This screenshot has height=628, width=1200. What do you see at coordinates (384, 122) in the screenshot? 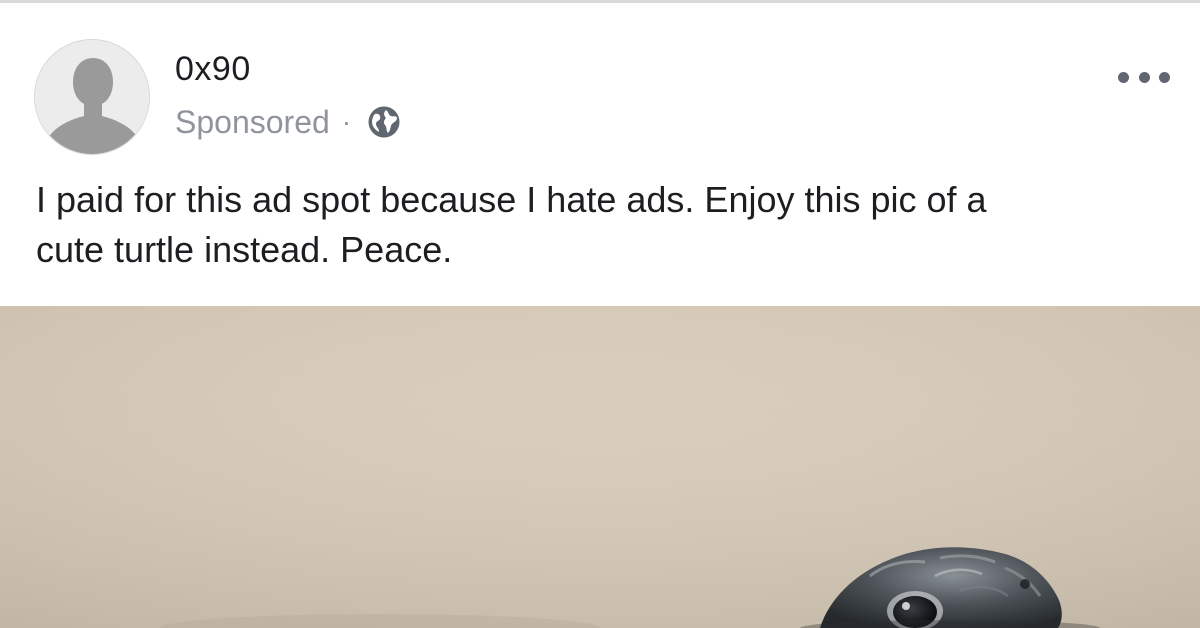
I see `globe-icon` at bounding box center [384, 122].